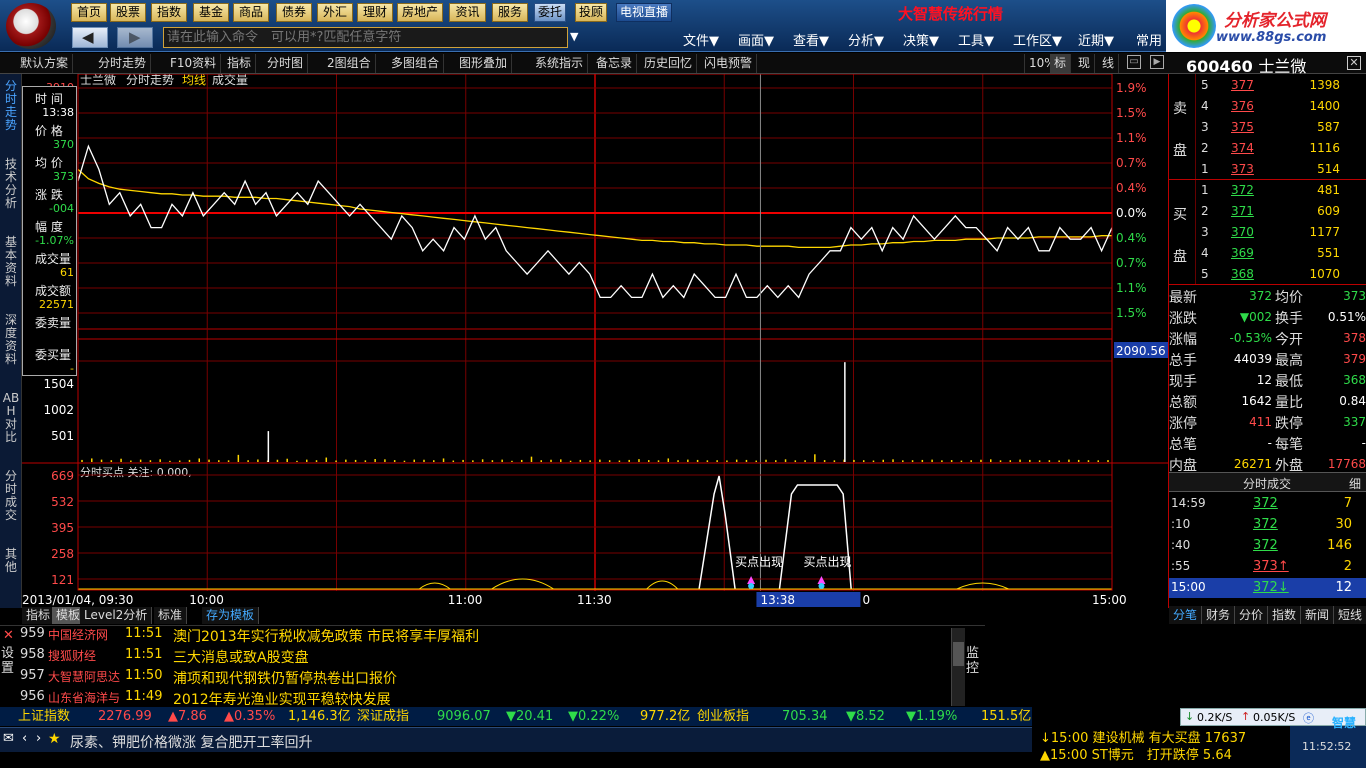  I want to click on toolbar-tab-6: 多图组合, so click(416, 63).